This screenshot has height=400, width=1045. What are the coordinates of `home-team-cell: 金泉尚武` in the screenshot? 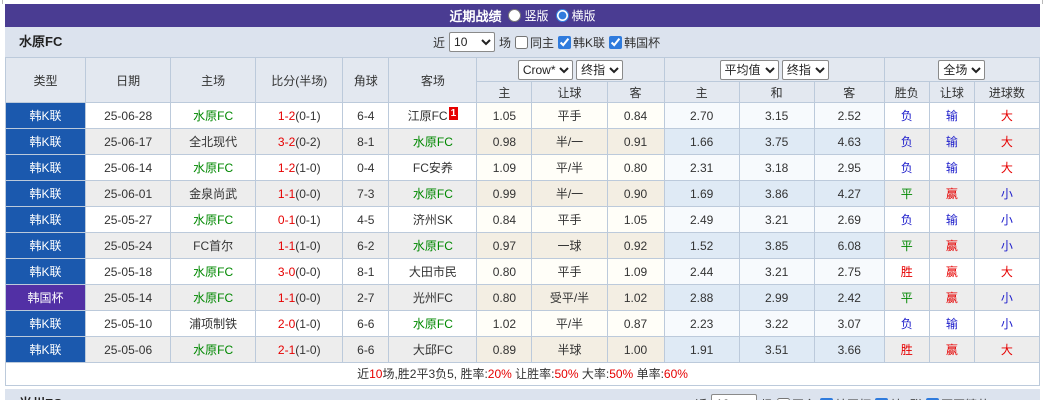 It's located at (213, 193).